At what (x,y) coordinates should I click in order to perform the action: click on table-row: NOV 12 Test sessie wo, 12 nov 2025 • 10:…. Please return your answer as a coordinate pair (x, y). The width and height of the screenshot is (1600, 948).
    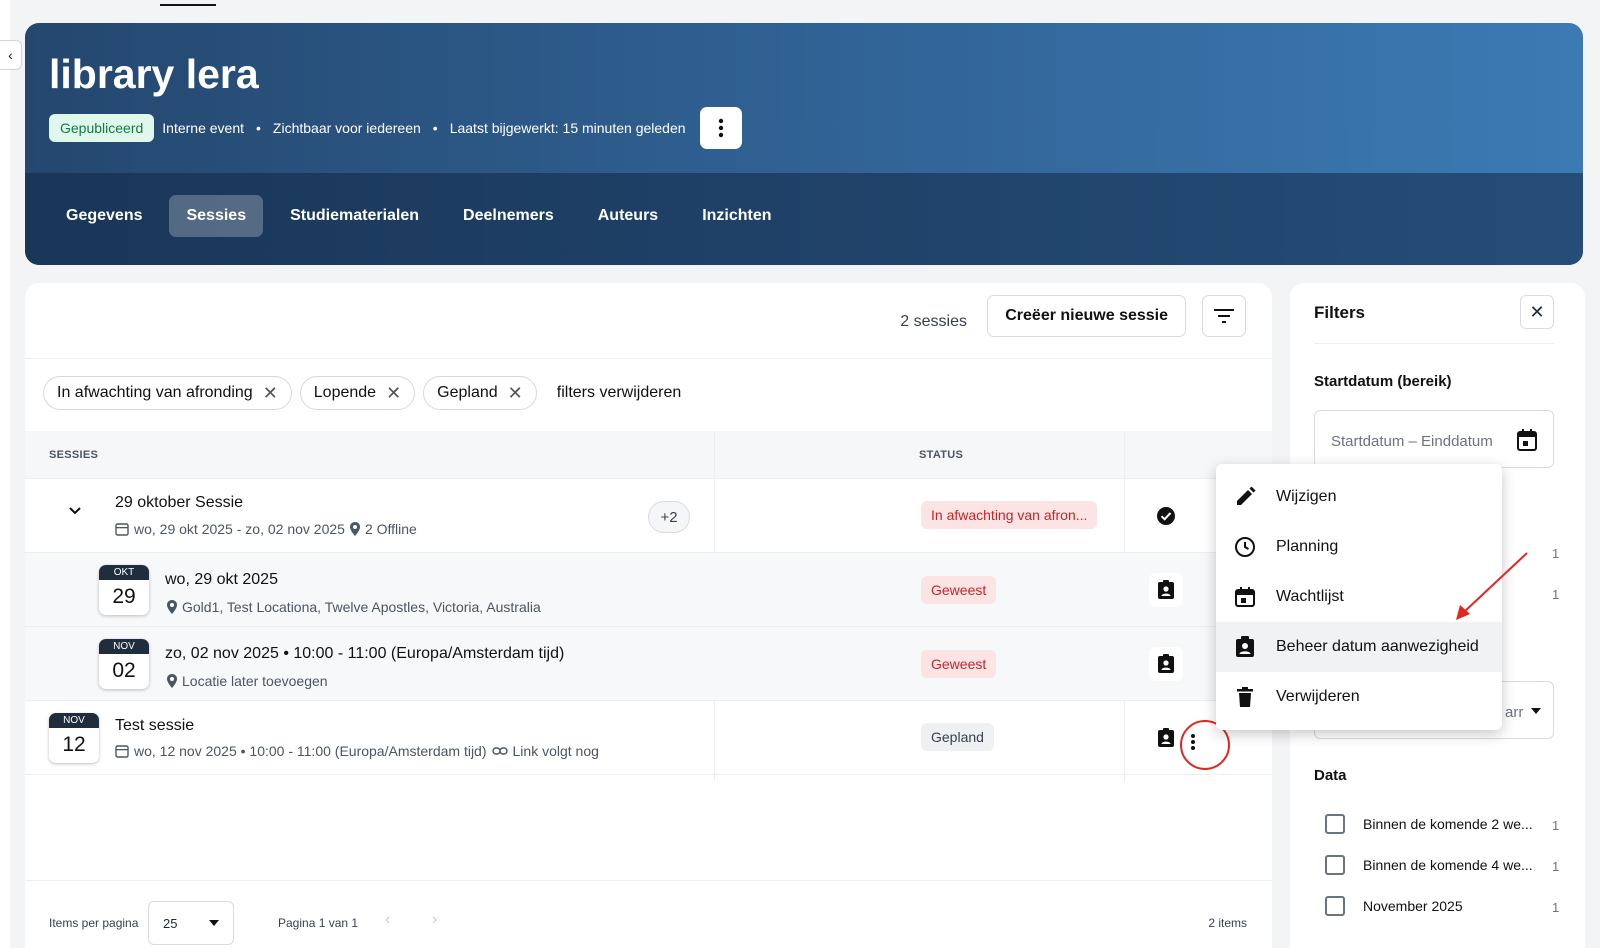
    Looking at the image, I should click on (648, 738).